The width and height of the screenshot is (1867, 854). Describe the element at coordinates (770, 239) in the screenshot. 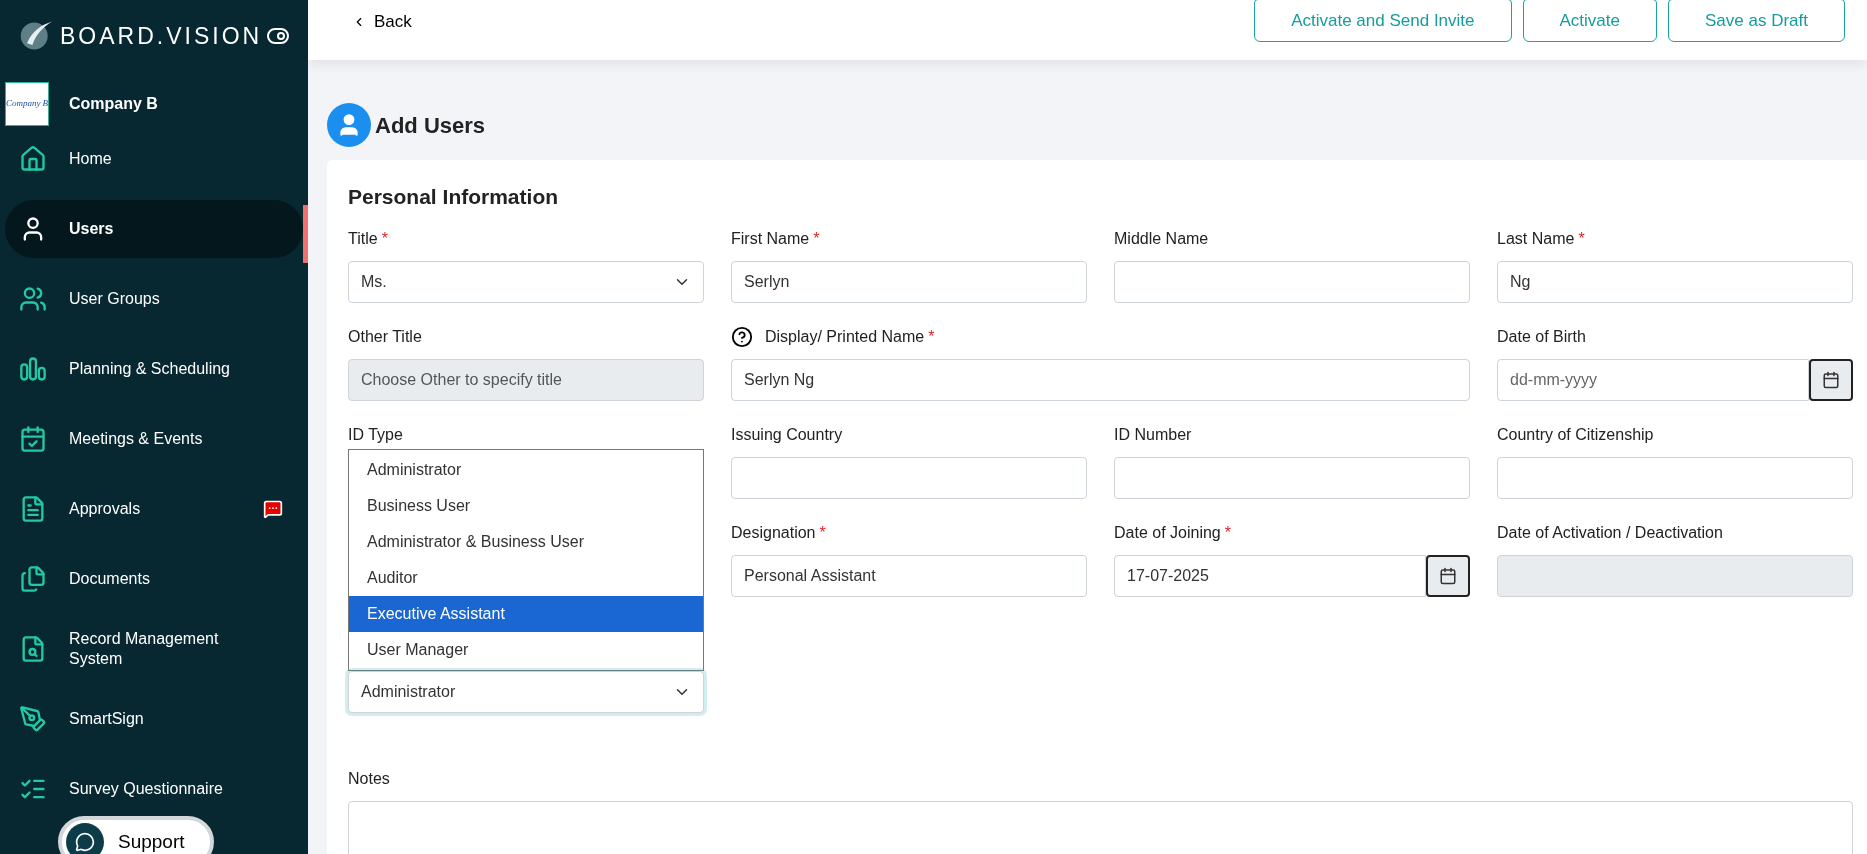

I see `field-label: First Name` at that location.